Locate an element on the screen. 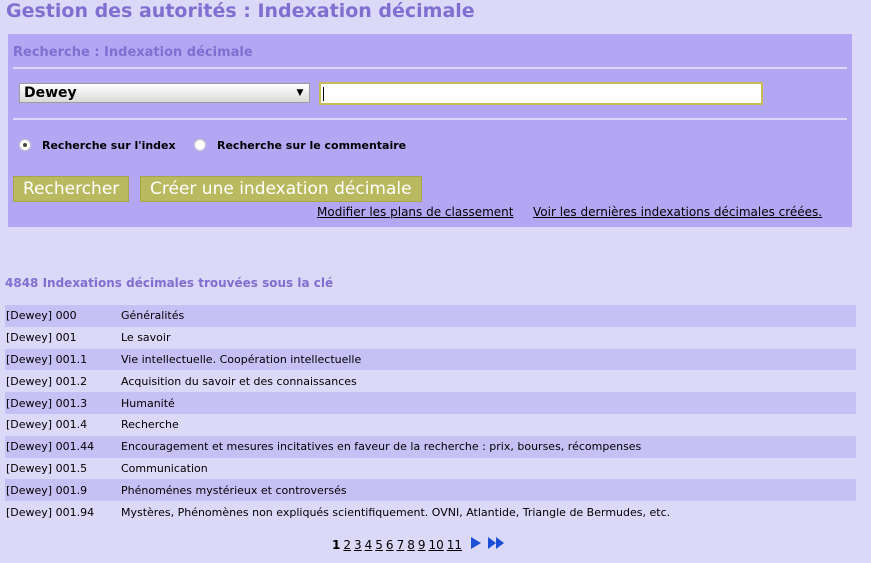  indexation-code: [Dewey] 001.9 is located at coordinates (47, 490).